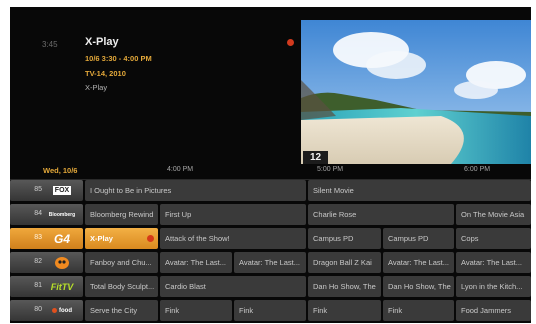 Image resolution: width=536 pixels, height=324 pixels. I want to click on fittv-logo: FitTV, so click(62, 286).